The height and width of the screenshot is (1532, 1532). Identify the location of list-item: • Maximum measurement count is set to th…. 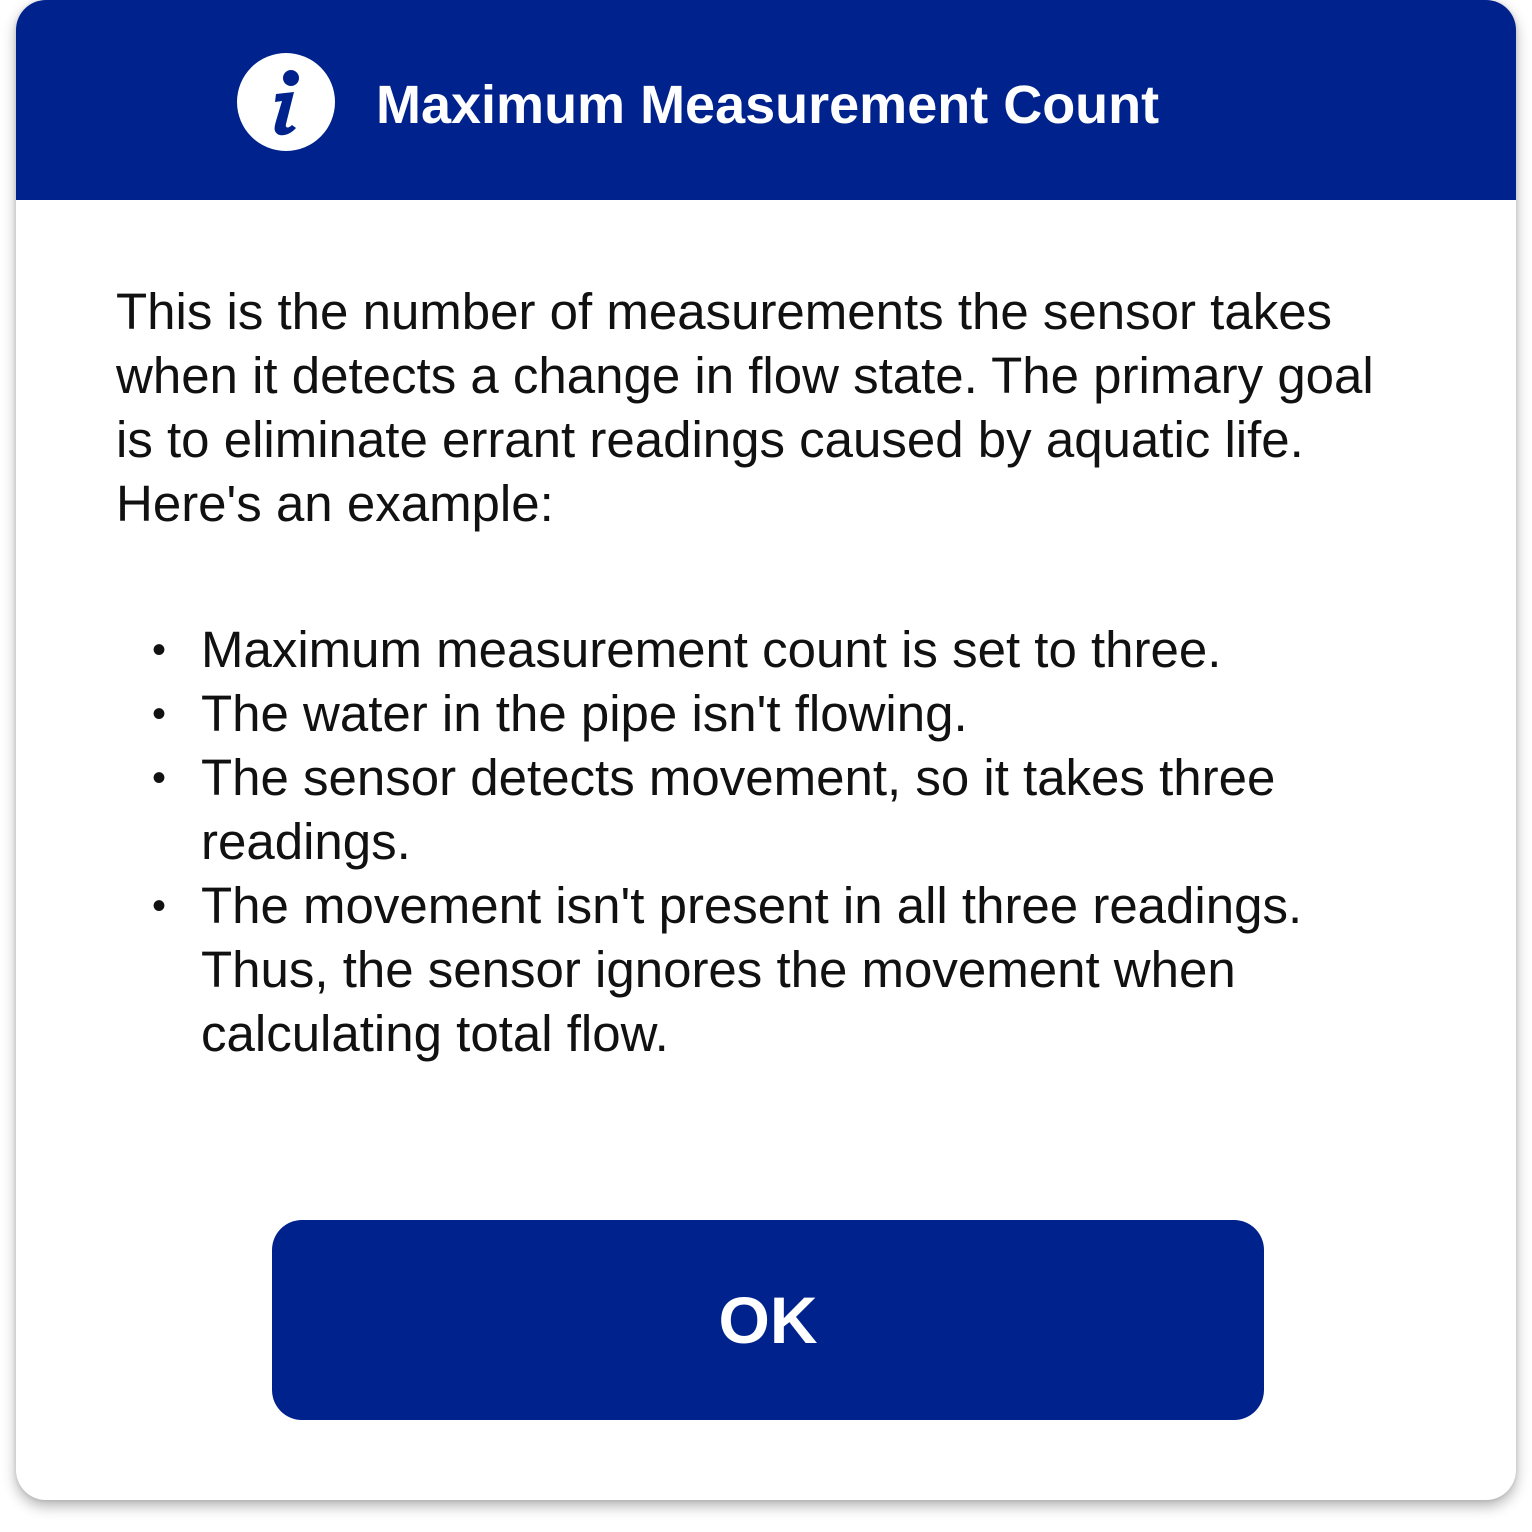
(766, 650).